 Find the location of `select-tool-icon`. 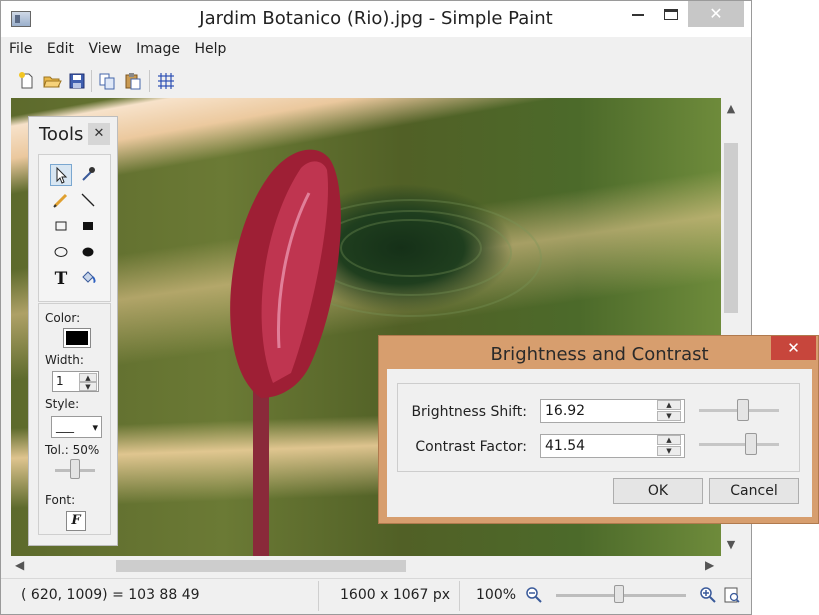

select-tool-icon is located at coordinates (61, 175).